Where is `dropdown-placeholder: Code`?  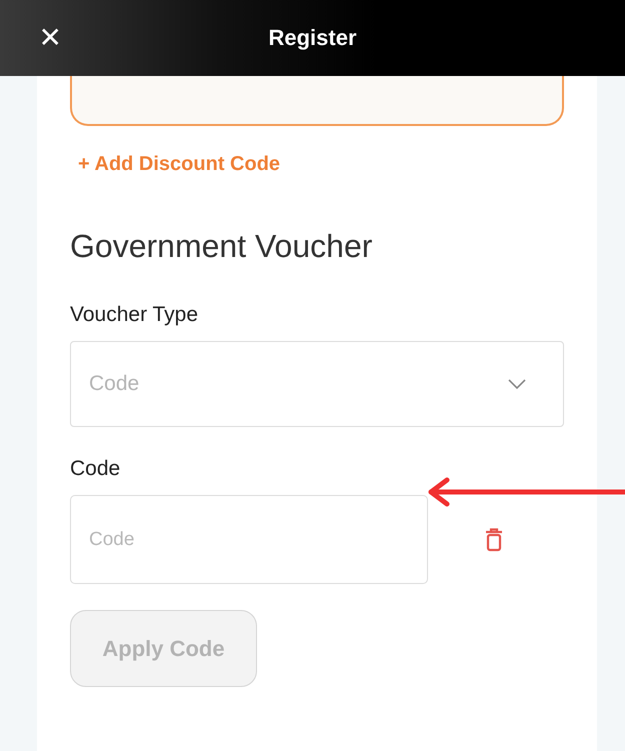
dropdown-placeholder: Code is located at coordinates (114, 384).